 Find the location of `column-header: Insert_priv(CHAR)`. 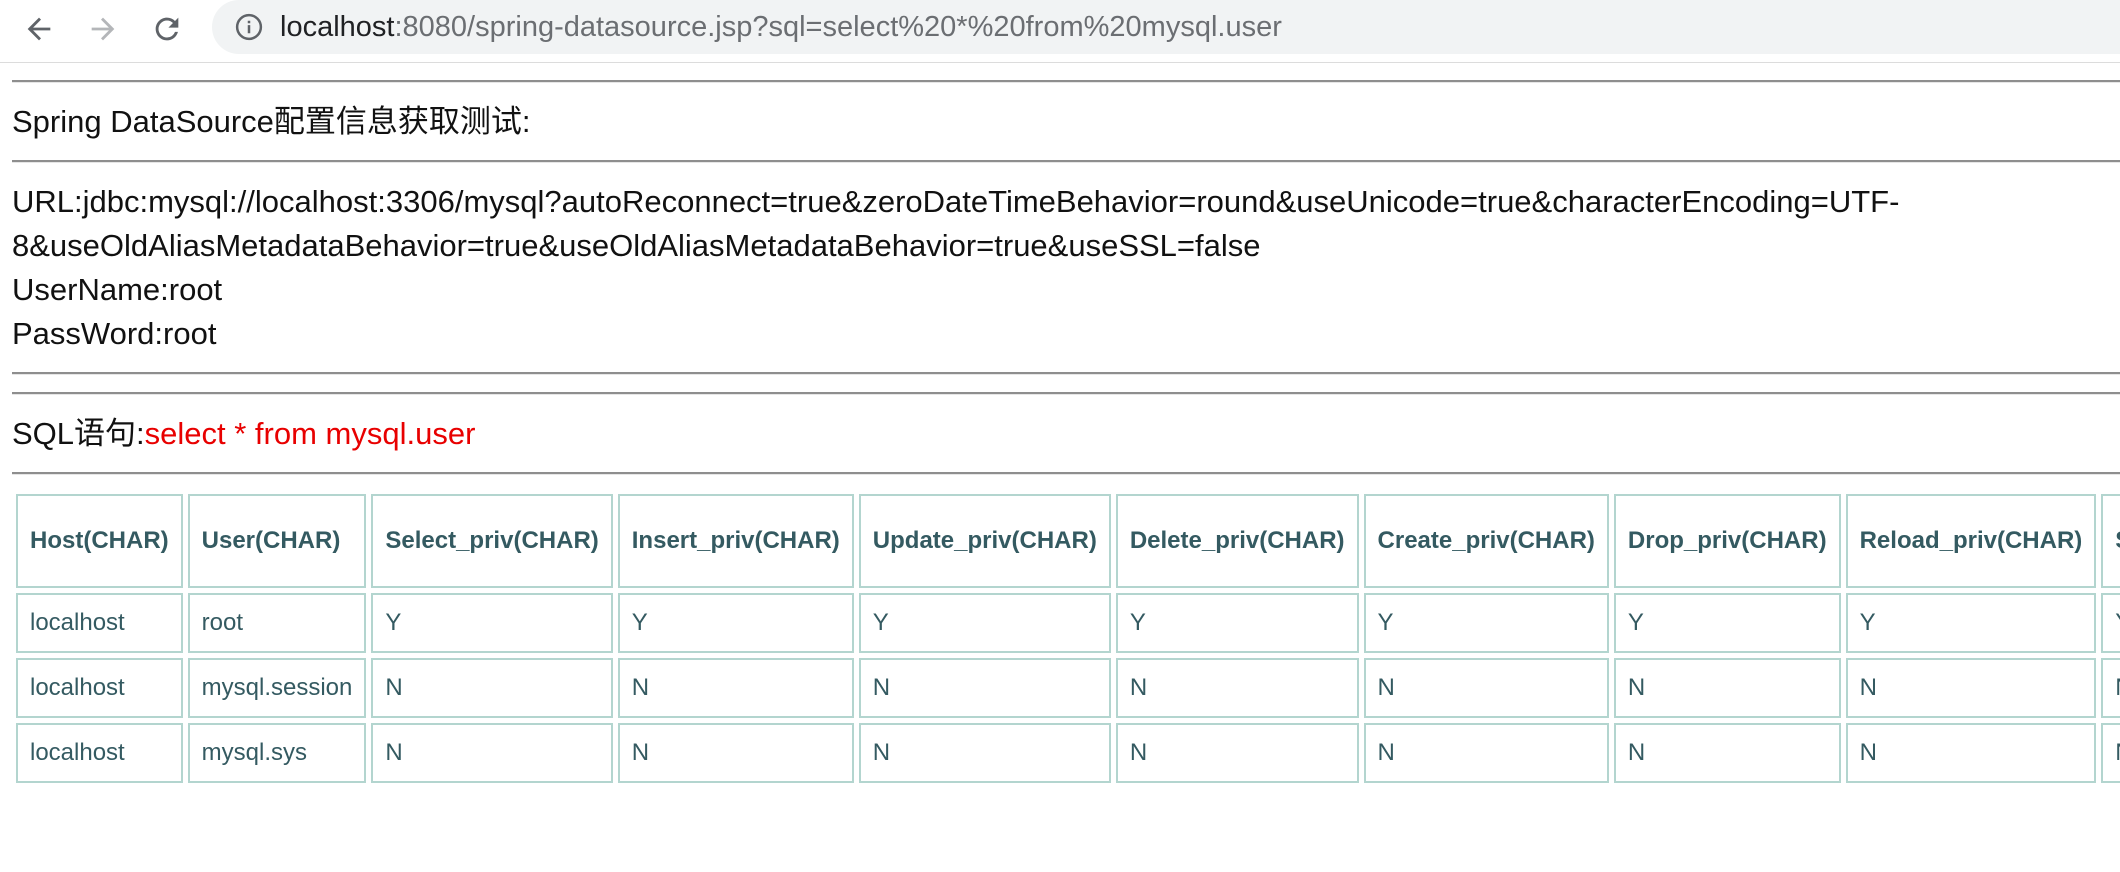

column-header: Insert_priv(CHAR) is located at coordinates (735, 541).